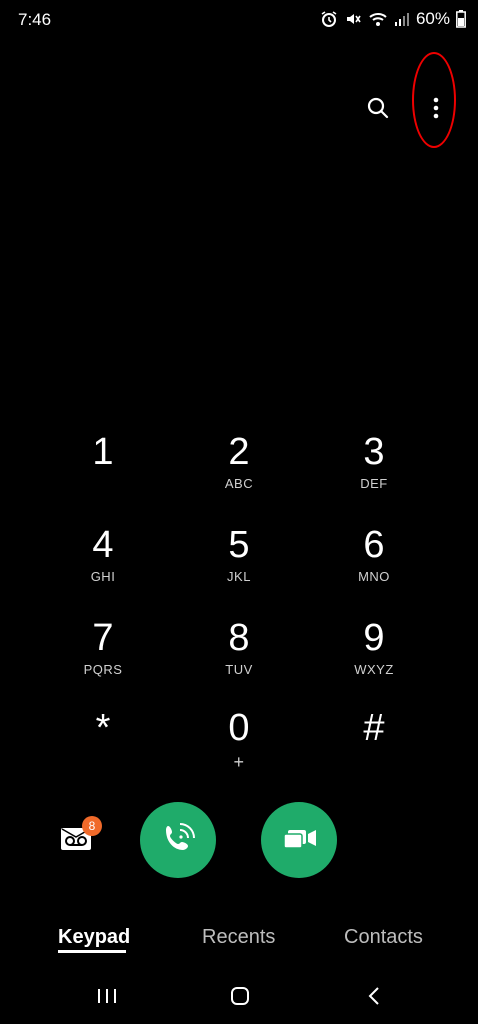 Image resolution: width=478 pixels, height=1024 pixels. I want to click on key-5: 5 JKL, so click(239, 566).